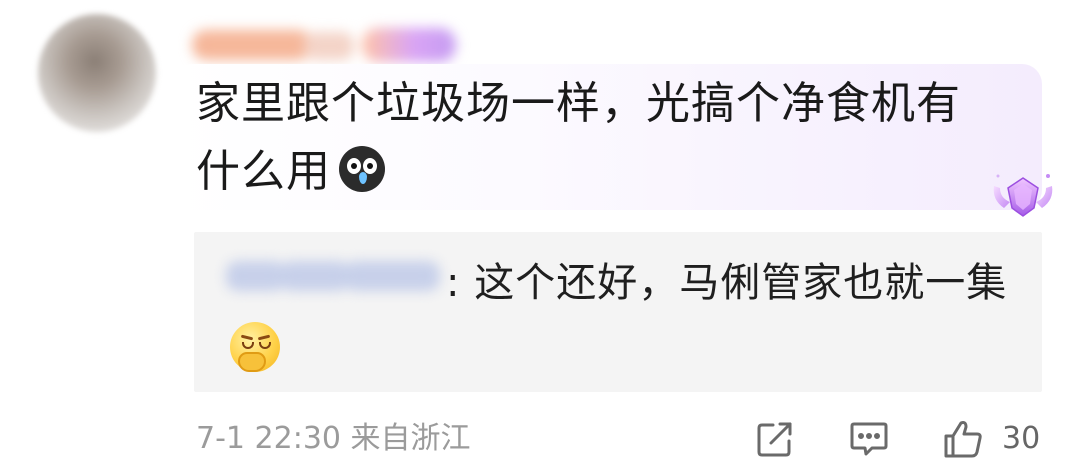 The width and height of the screenshot is (1080, 475). I want to click on comment-time: 7-1 22:30, so click(268, 438).